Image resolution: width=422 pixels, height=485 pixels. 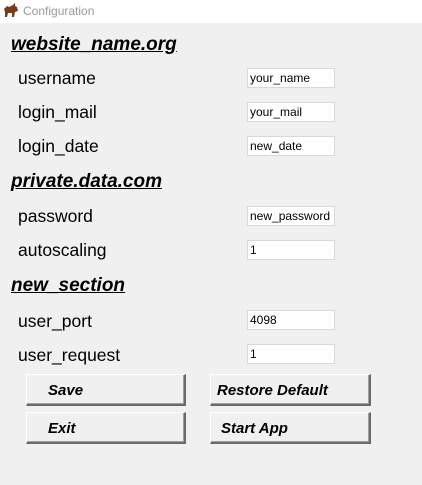 What do you see at coordinates (86, 181) in the screenshot?
I see `section-title-private-data: private.data.com` at bounding box center [86, 181].